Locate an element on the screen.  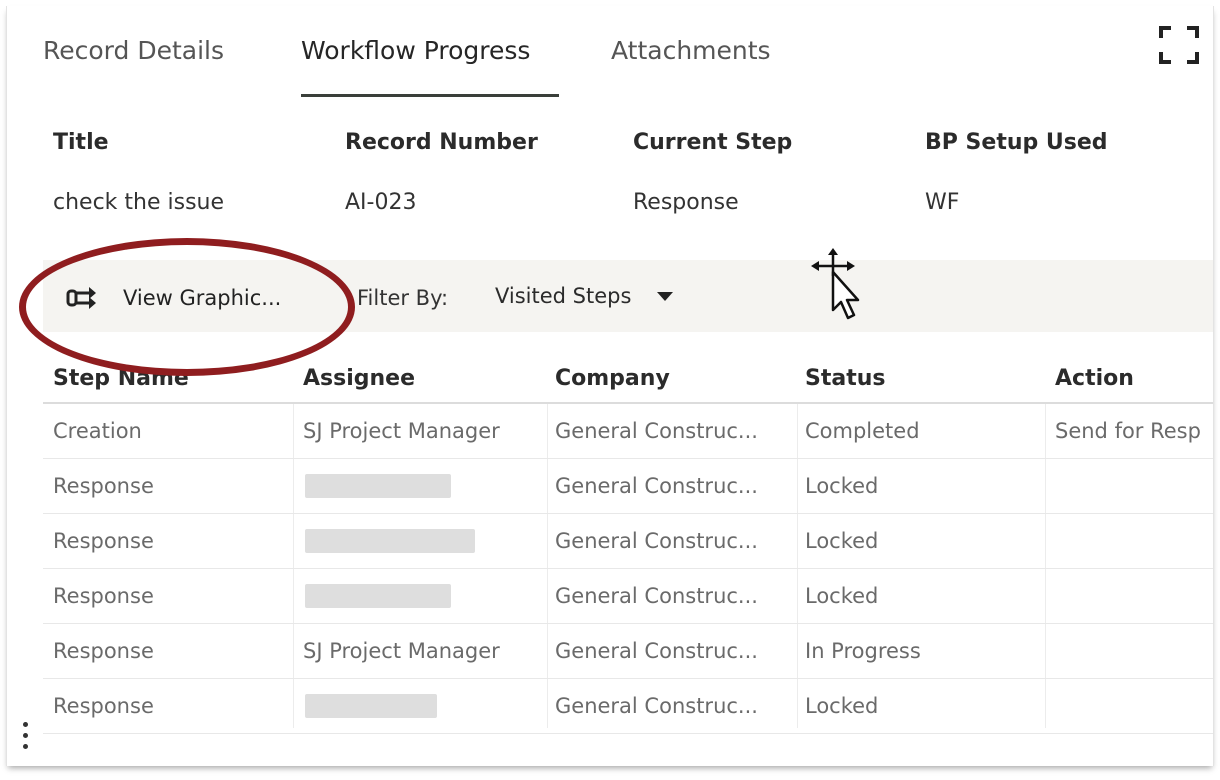
action-cell: Send for Resp is located at coordinates (1128, 431).